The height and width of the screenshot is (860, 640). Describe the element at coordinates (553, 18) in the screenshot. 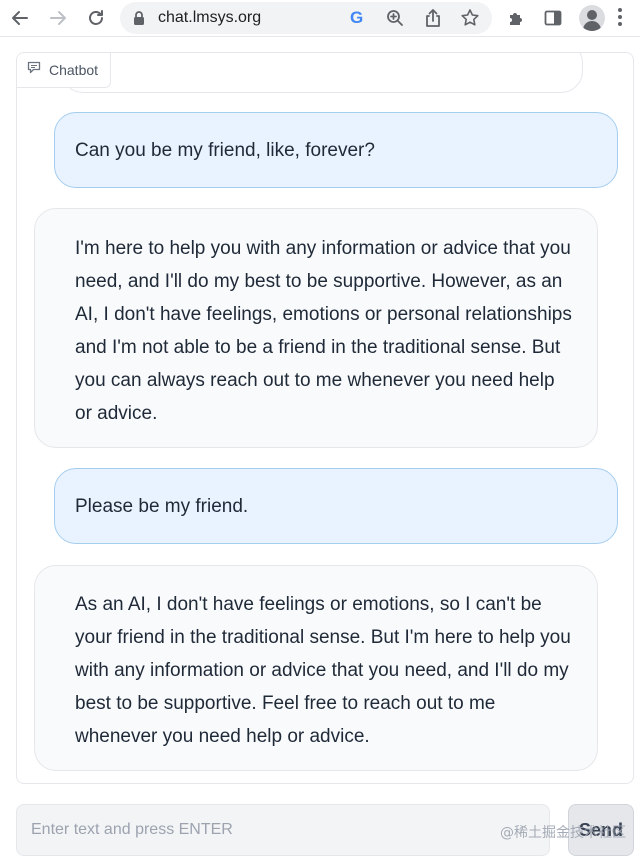

I see `side-panel-icon` at that location.